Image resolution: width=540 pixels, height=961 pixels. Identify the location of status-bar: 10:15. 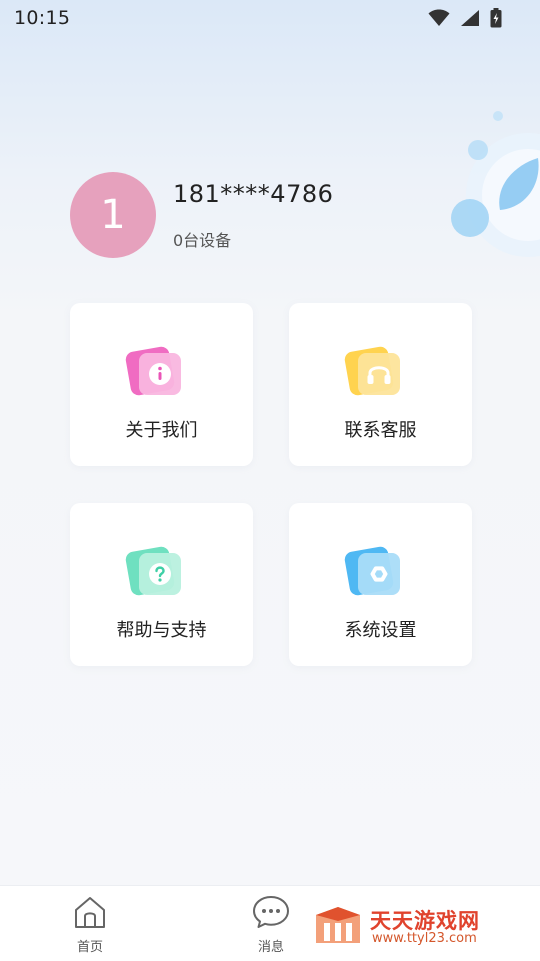
(270, 18).